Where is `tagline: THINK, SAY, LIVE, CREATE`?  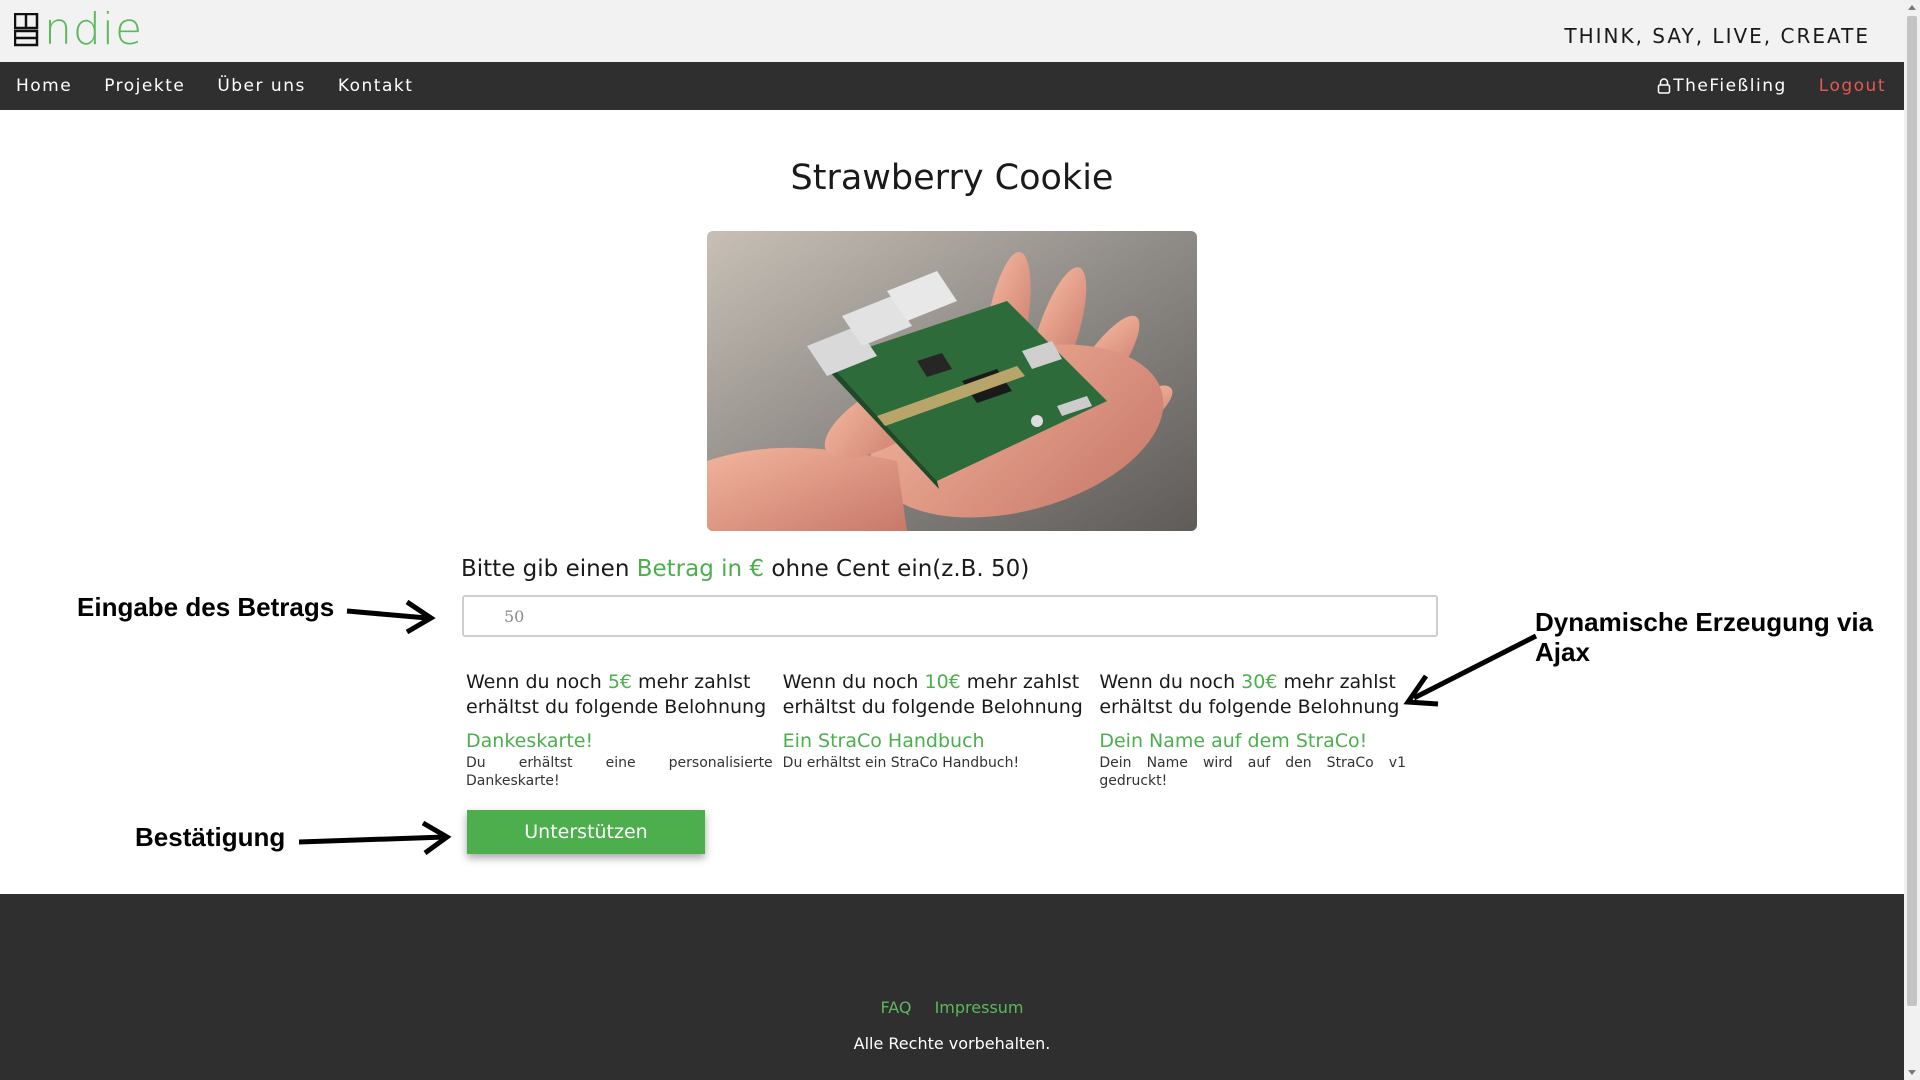 tagline: THINK, SAY, LIVE, CREATE is located at coordinates (1717, 36).